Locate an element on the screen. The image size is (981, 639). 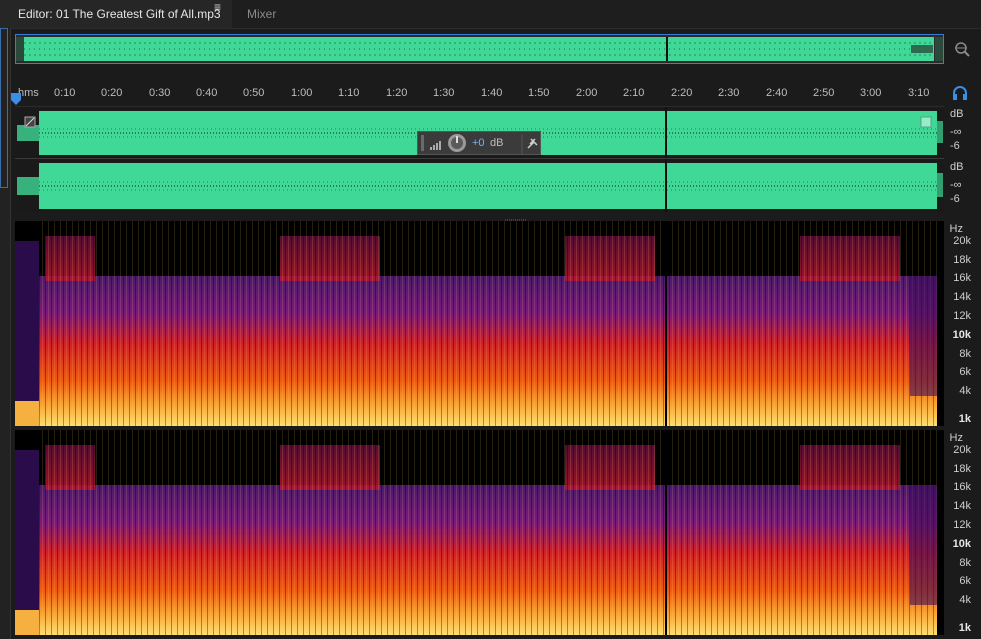
tab-mixer: Mixer is located at coordinates (261, 14).